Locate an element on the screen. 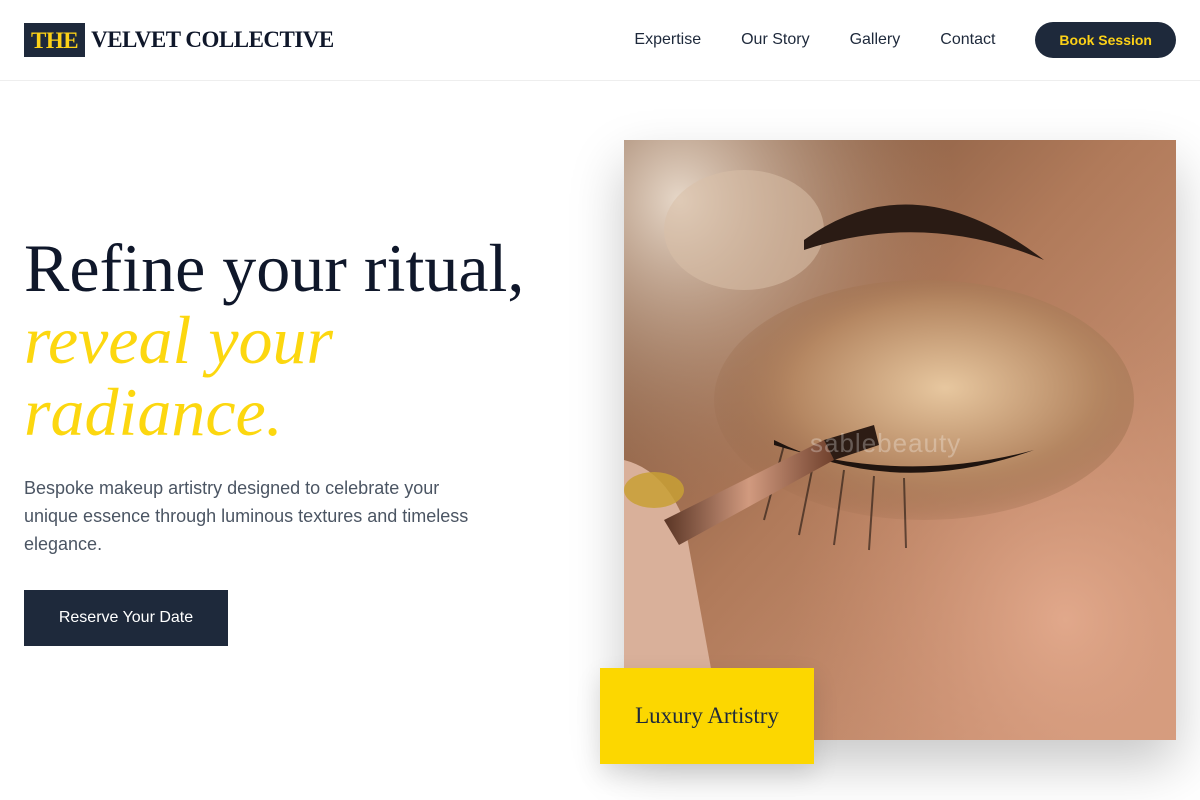 This screenshot has width=1200, height=800. hero-title-line-1: Refine your ritual, is located at coordinates (274, 268).